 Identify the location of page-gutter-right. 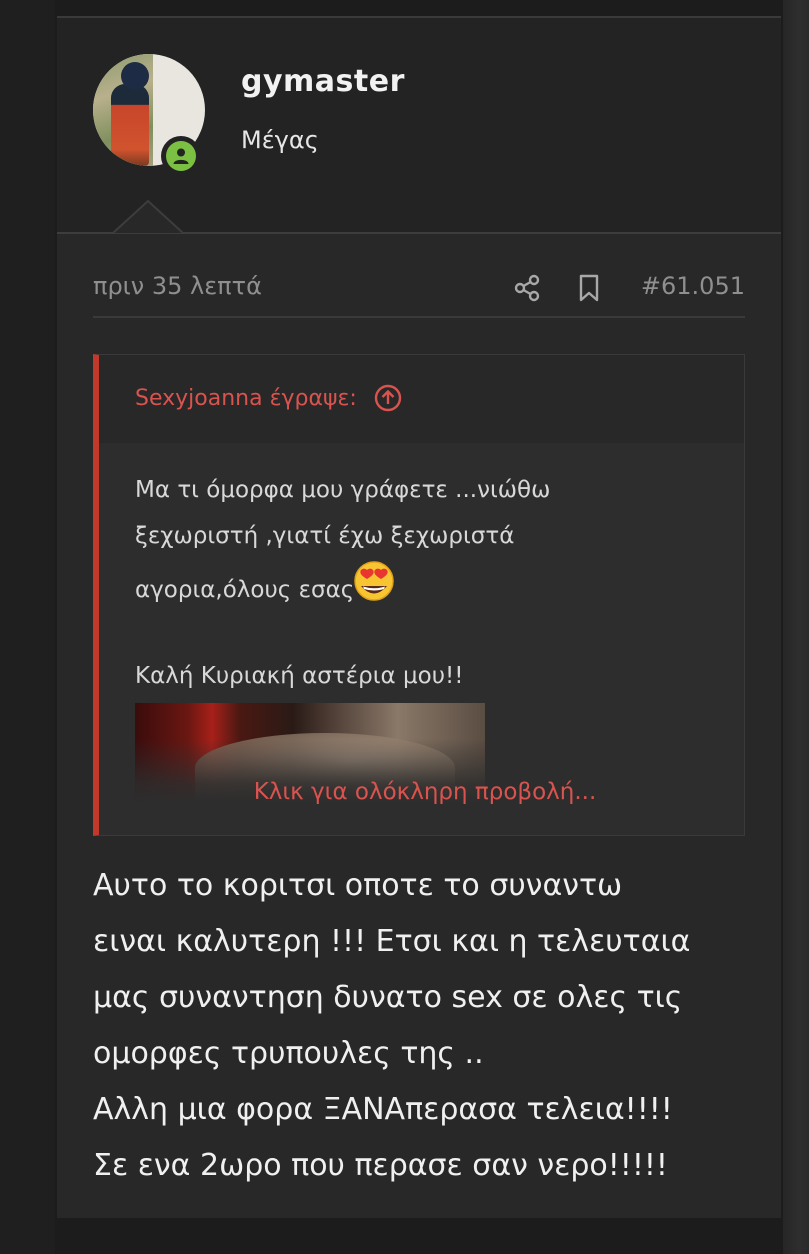
(796, 627).